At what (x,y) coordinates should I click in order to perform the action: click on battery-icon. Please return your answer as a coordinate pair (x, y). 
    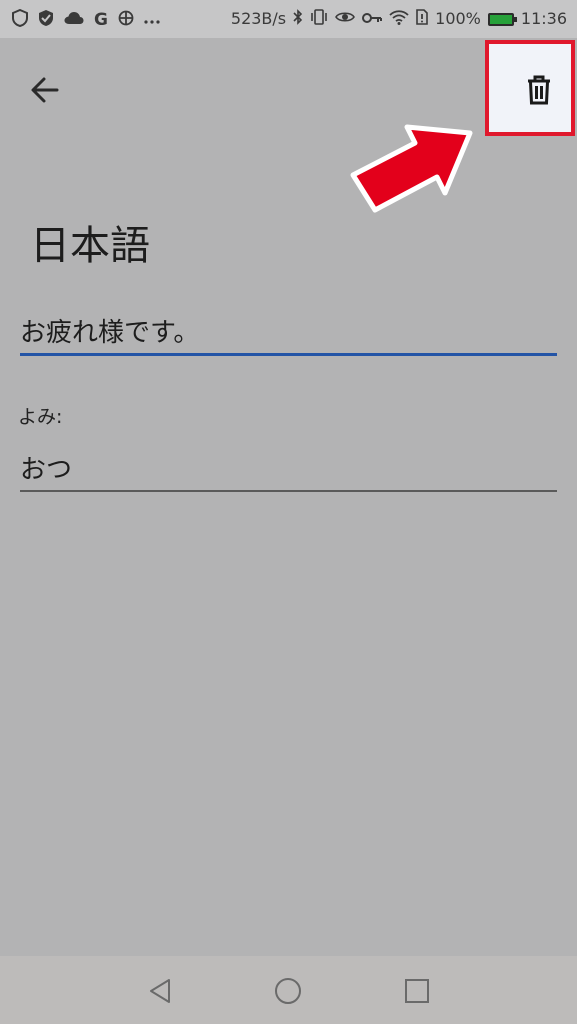
    Looking at the image, I should click on (502, 19).